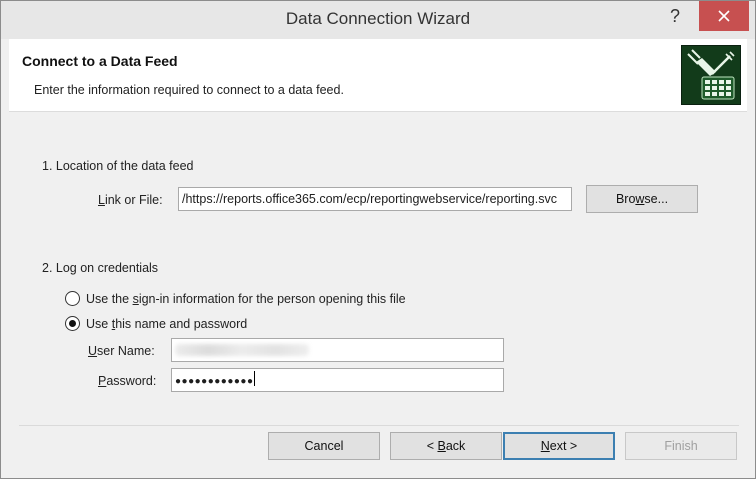 The width and height of the screenshot is (756, 479). Describe the element at coordinates (242, 350) in the screenshot. I see `redacted-username` at that location.